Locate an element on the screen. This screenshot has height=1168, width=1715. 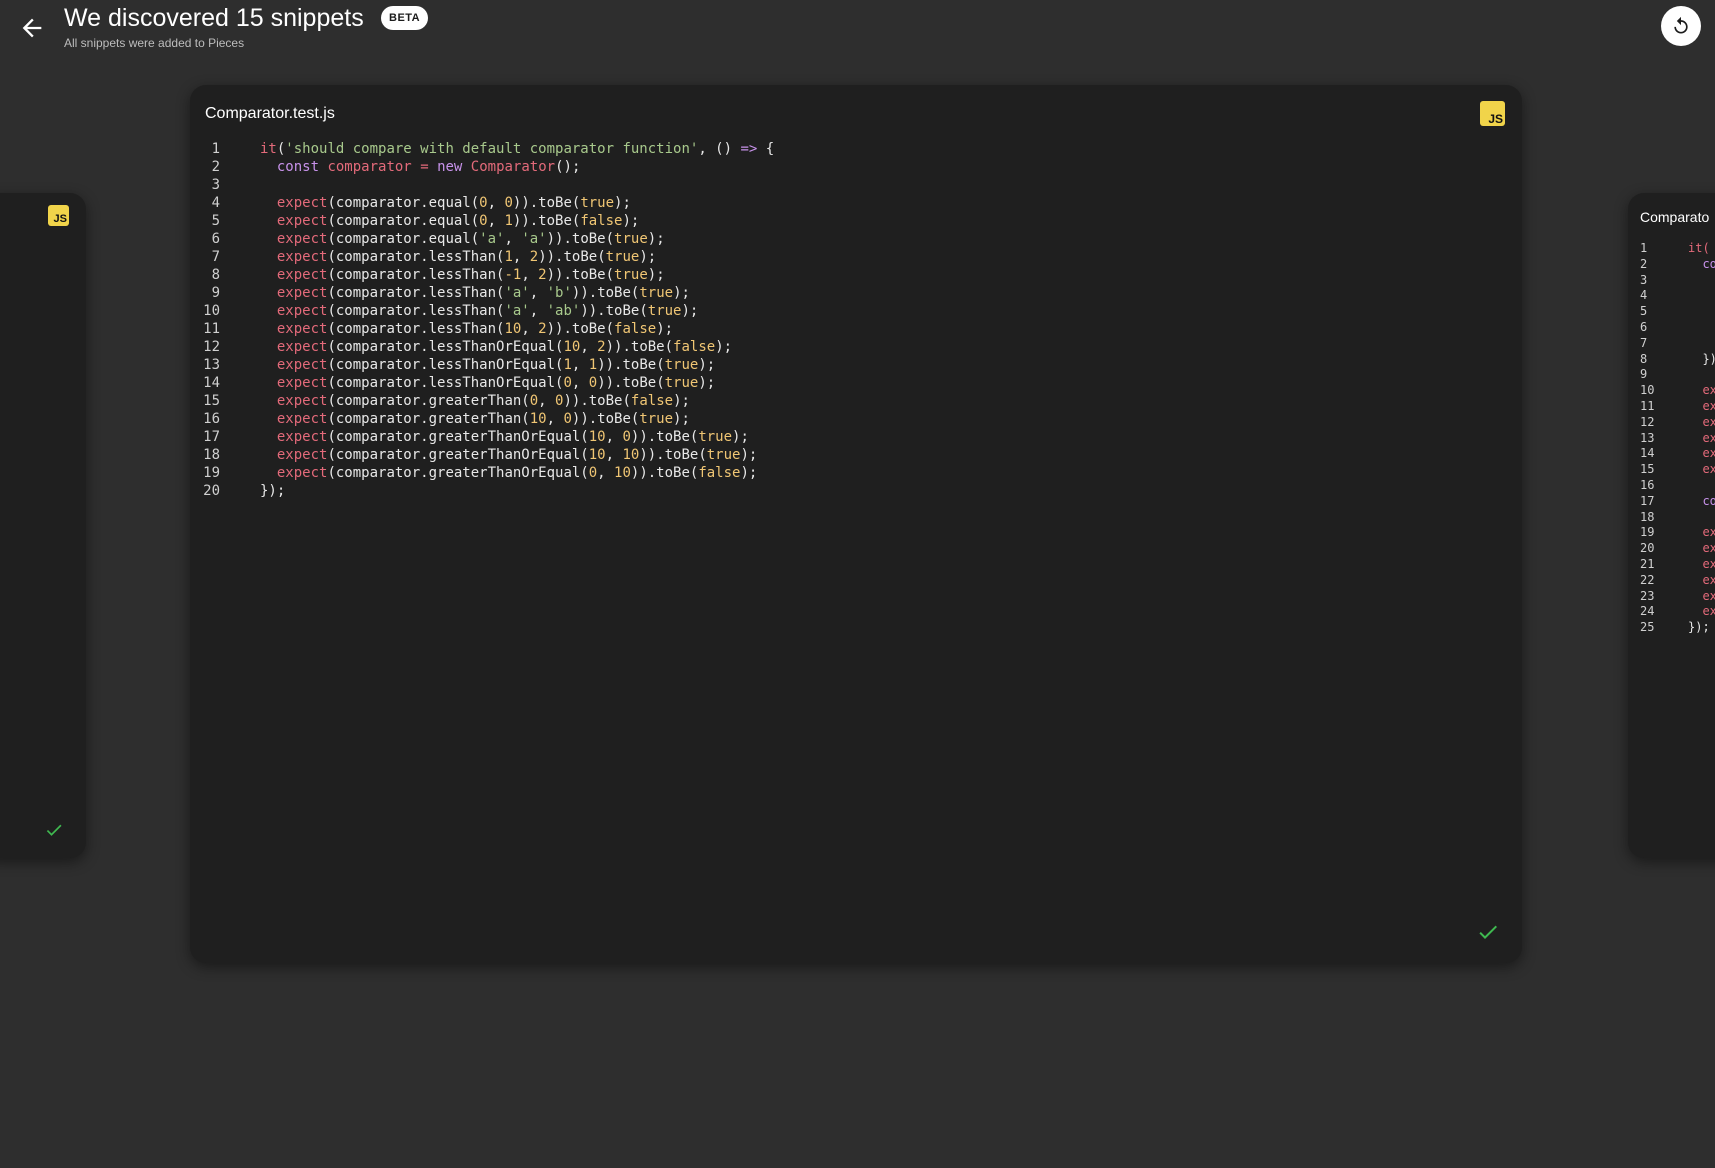
refresh-button is located at coordinates (1681, 26).